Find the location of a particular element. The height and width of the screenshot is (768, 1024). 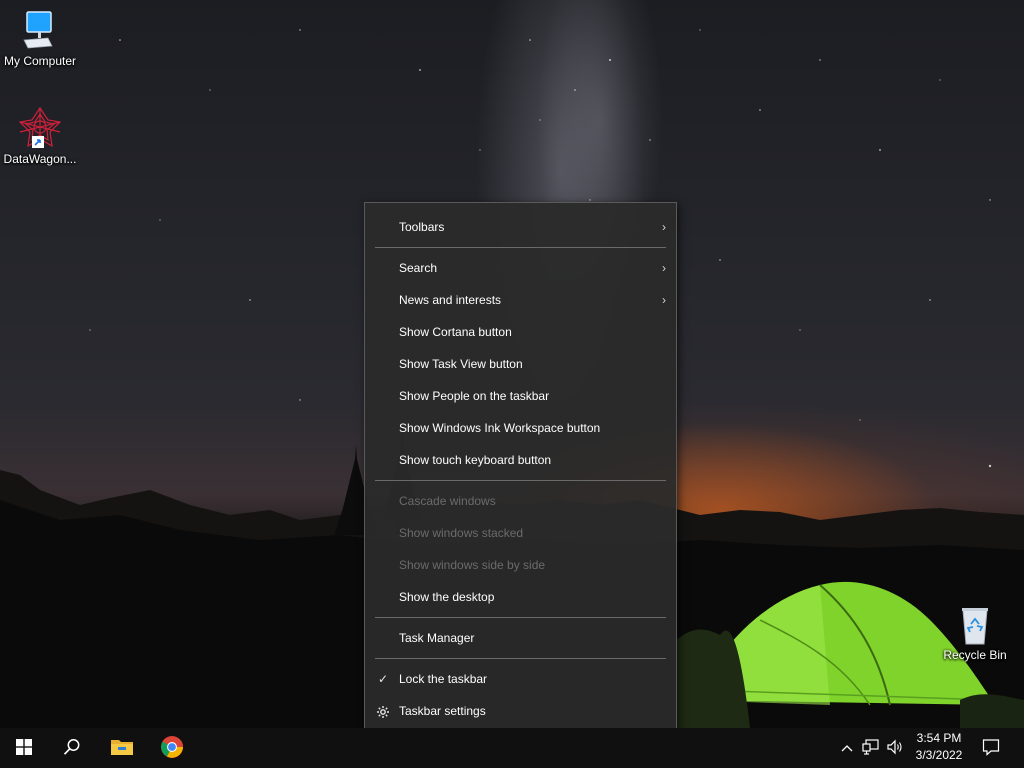

menu-item-show-windows-stacked: Show windows stacked is located at coordinates (520, 533).